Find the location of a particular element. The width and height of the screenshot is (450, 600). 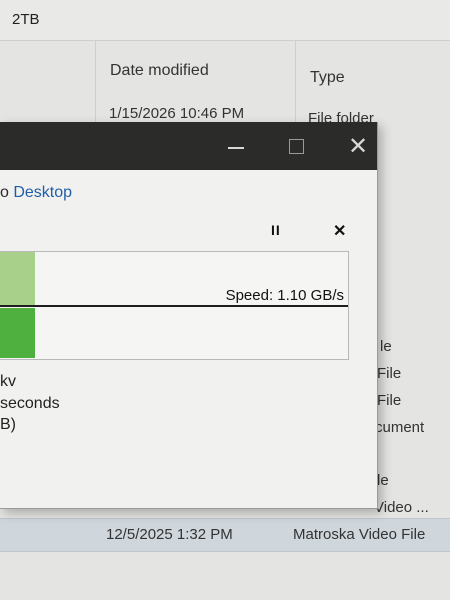

speed-label: Speed: 1.10 GB/s is located at coordinates (284, 295).